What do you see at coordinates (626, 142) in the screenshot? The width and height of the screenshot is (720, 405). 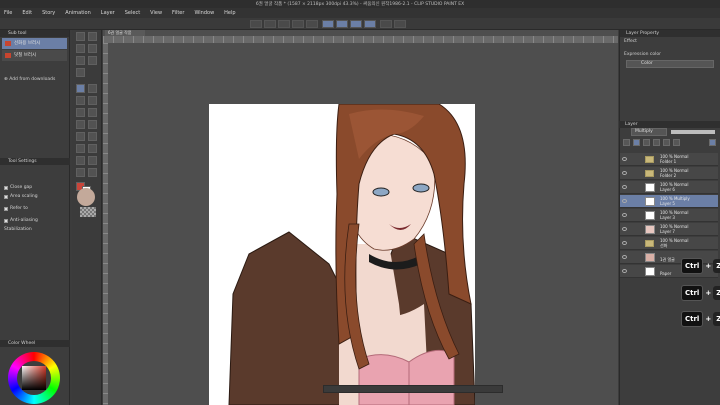 I see `clip-icon` at bounding box center [626, 142].